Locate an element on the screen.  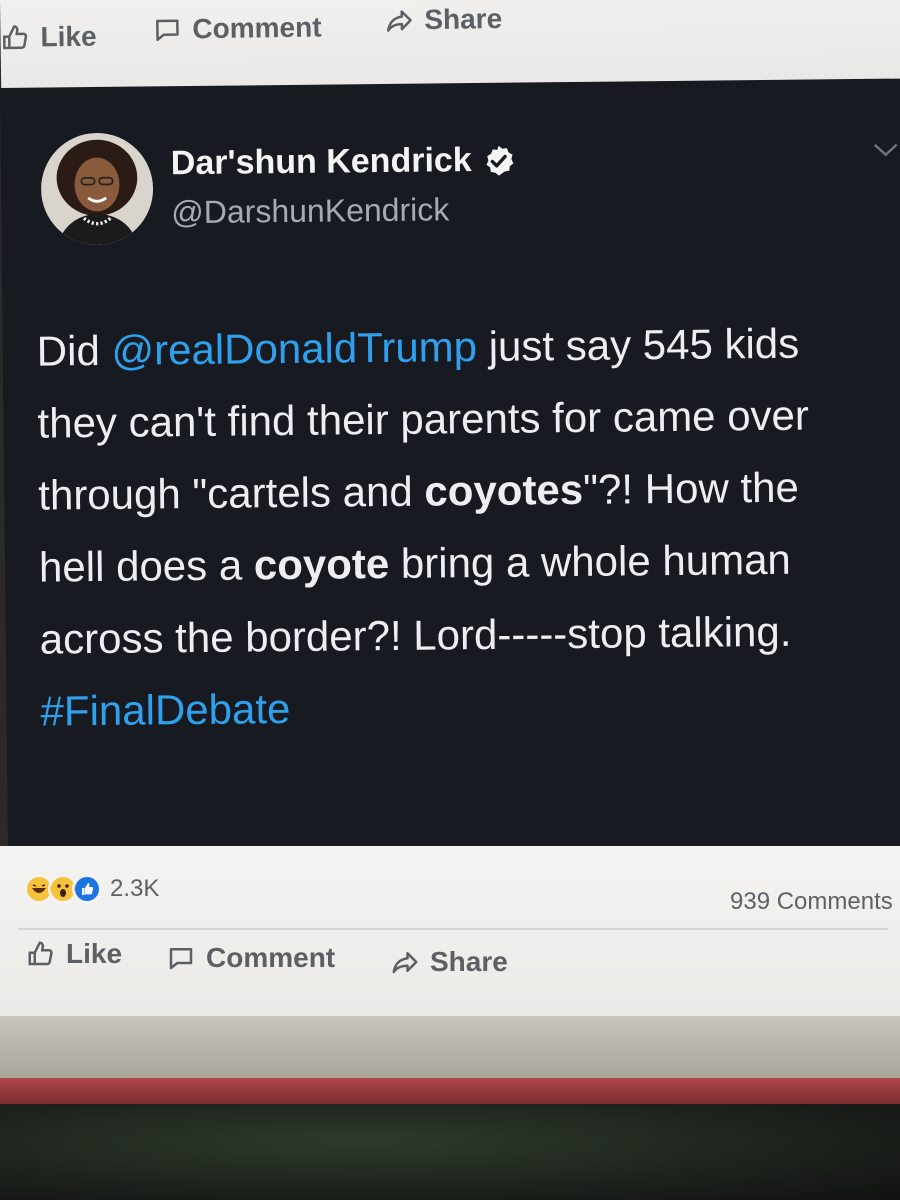
user-handle: @DarshunKendrick is located at coordinates (310, 211).